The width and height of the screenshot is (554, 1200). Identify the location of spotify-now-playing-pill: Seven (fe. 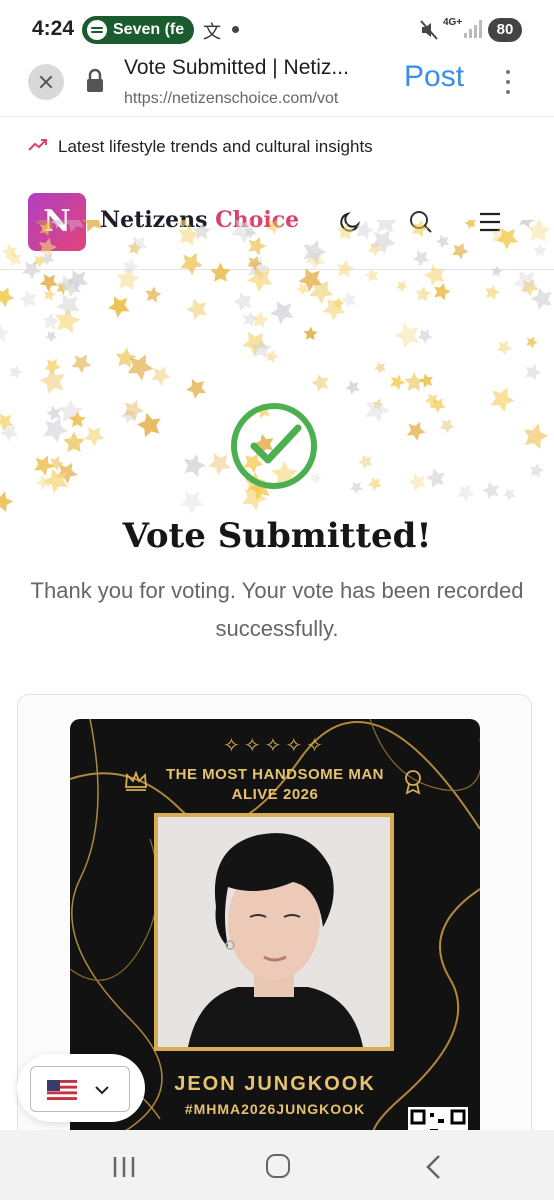
(138, 30).